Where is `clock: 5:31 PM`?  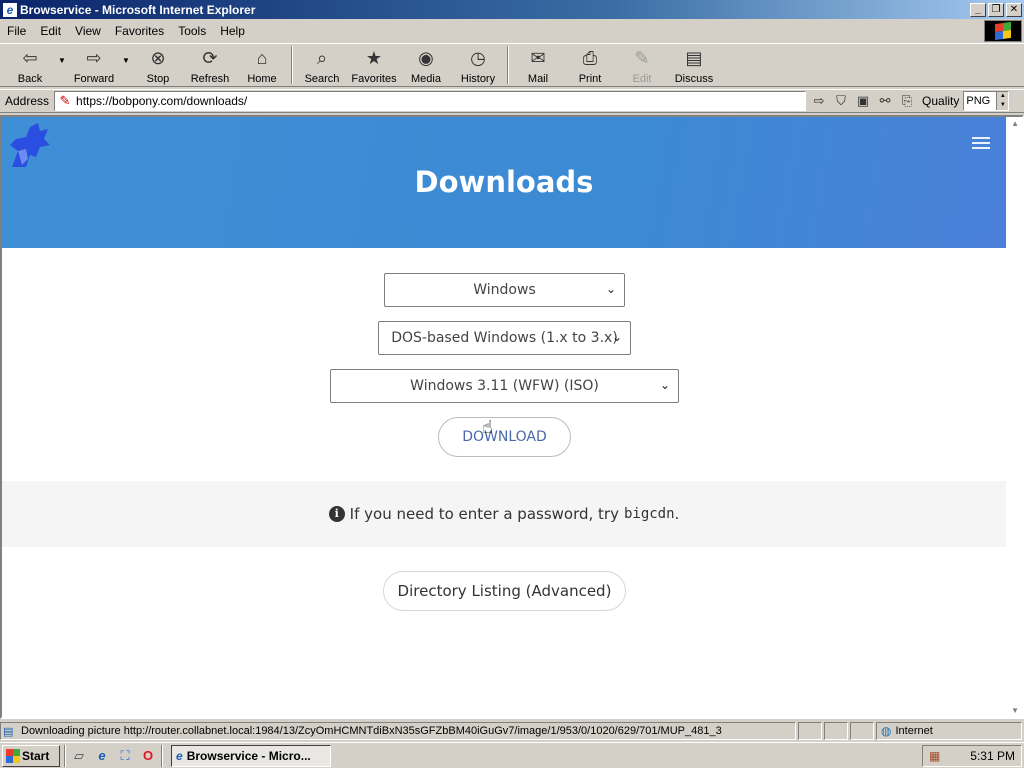 clock: 5:31 PM is located at coordinates (992, 756).